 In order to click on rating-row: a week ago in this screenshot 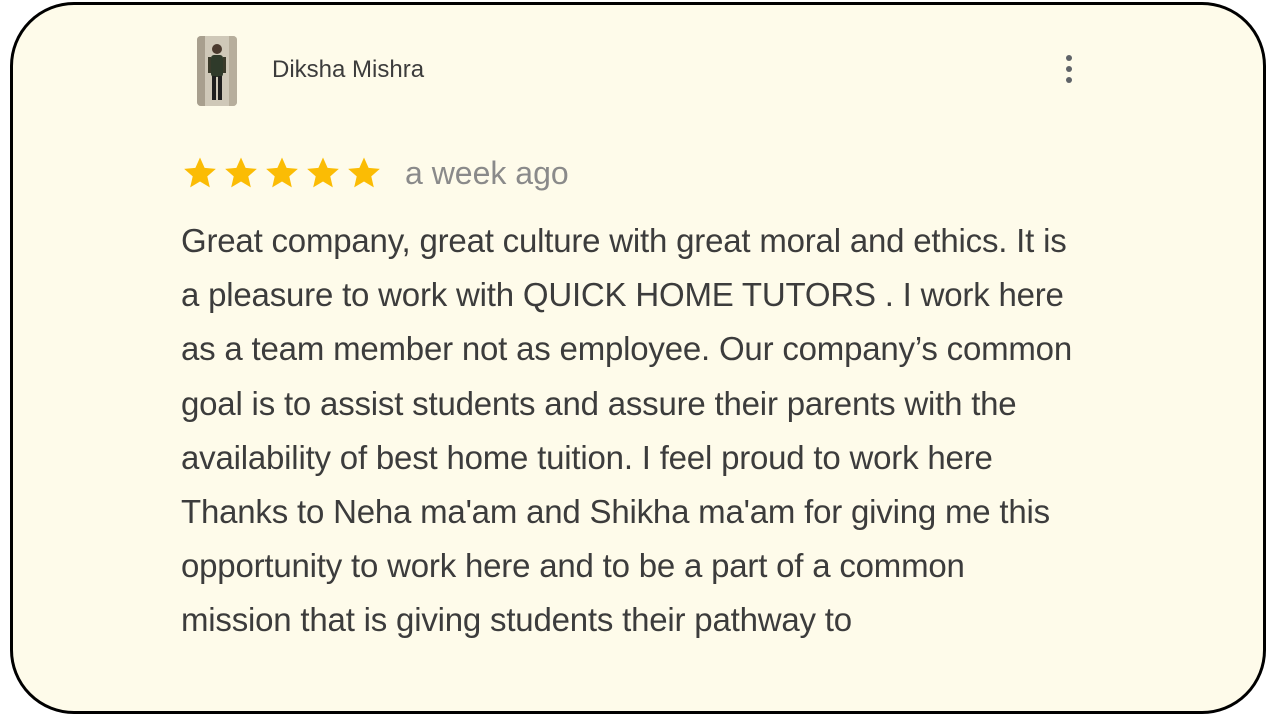, I will do `click(375, 173)`.